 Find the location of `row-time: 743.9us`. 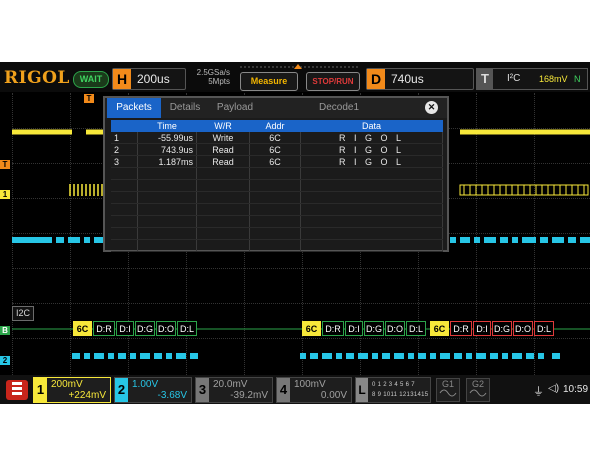

row-time: 743.9us is located at coordinates (167, 149).